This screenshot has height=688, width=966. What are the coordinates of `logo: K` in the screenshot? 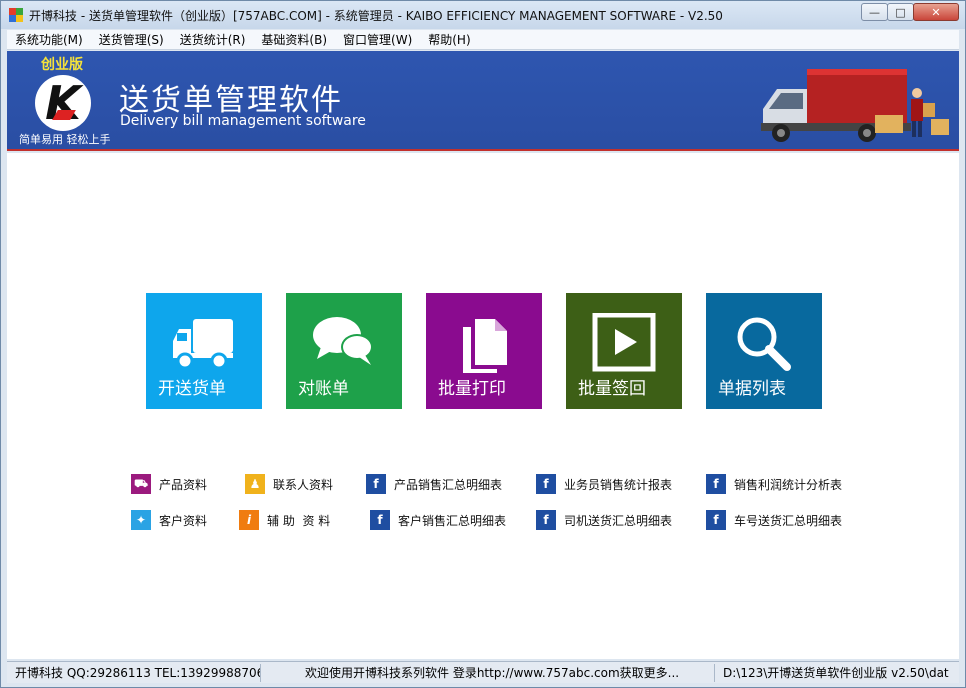 It's located at (63, 103).